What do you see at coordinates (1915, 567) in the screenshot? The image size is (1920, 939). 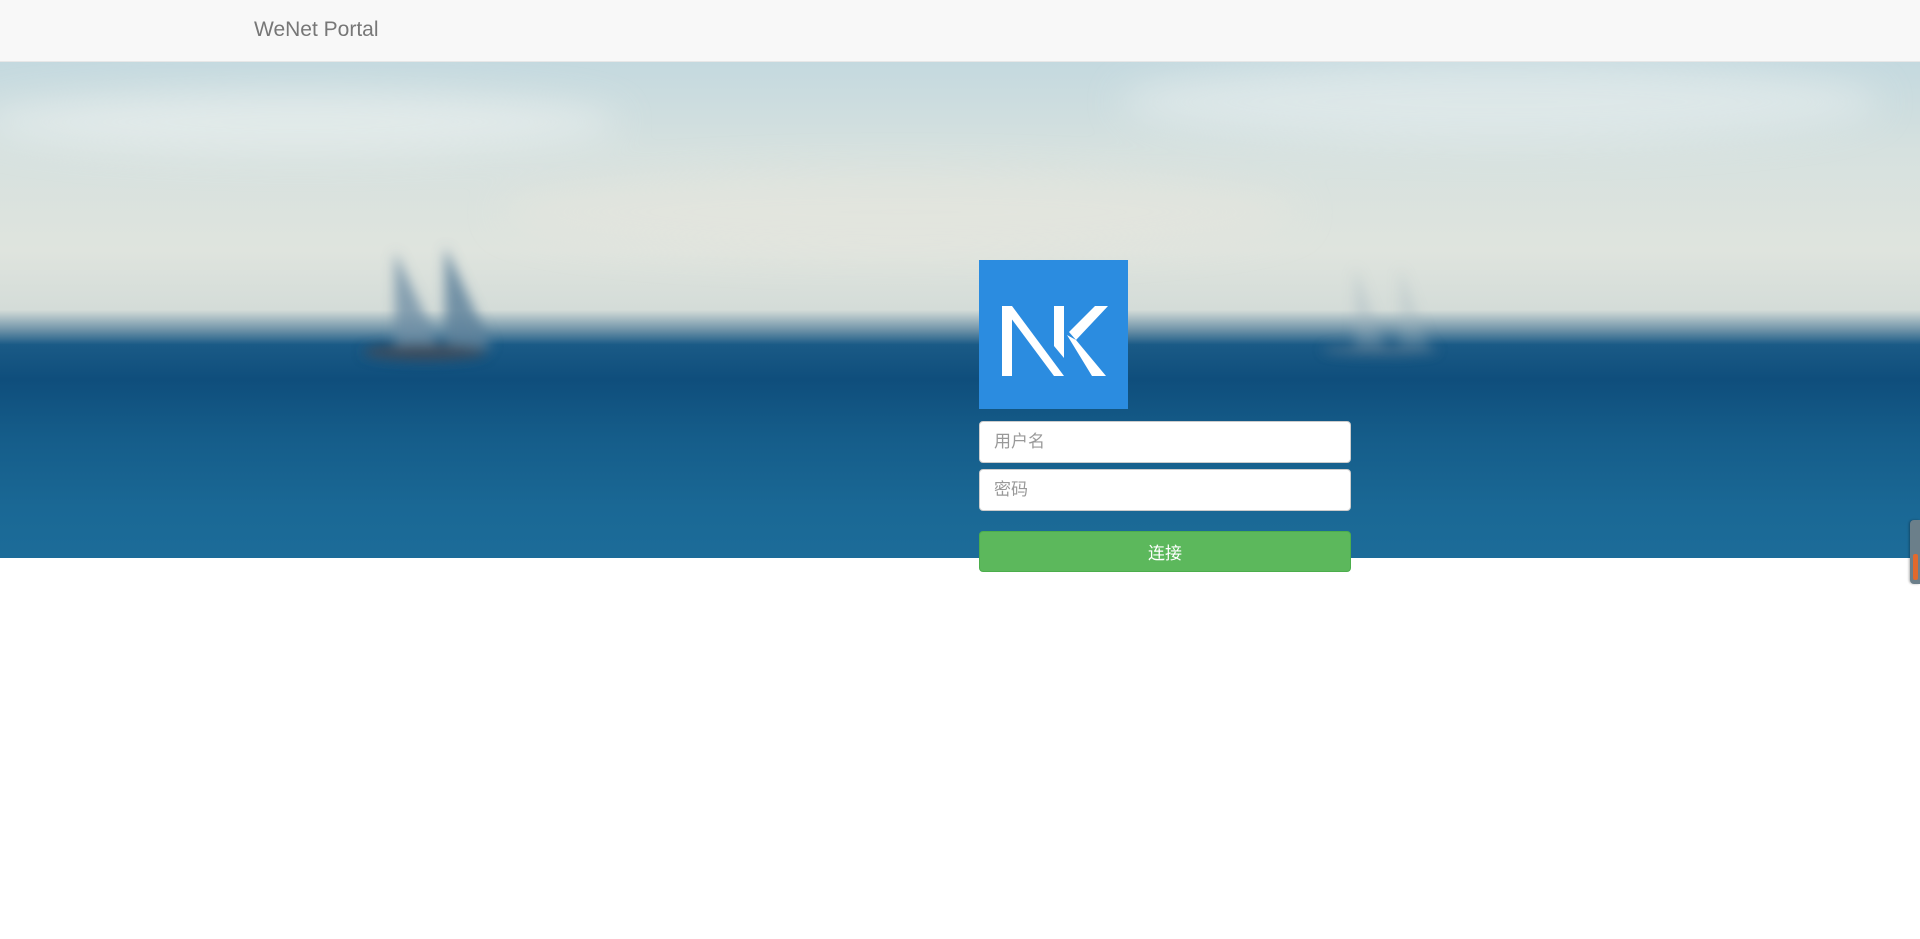 I see `side-widget-indicator` at bounding box center [1915, 567].